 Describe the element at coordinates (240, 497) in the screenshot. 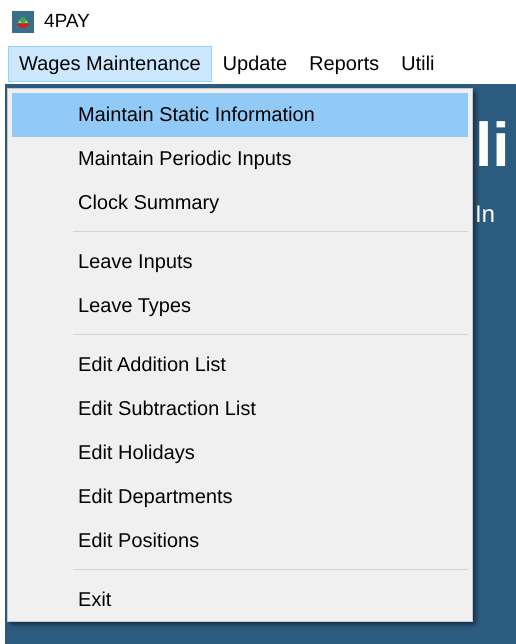

I see `menu-item: Edit Departments` at that location.